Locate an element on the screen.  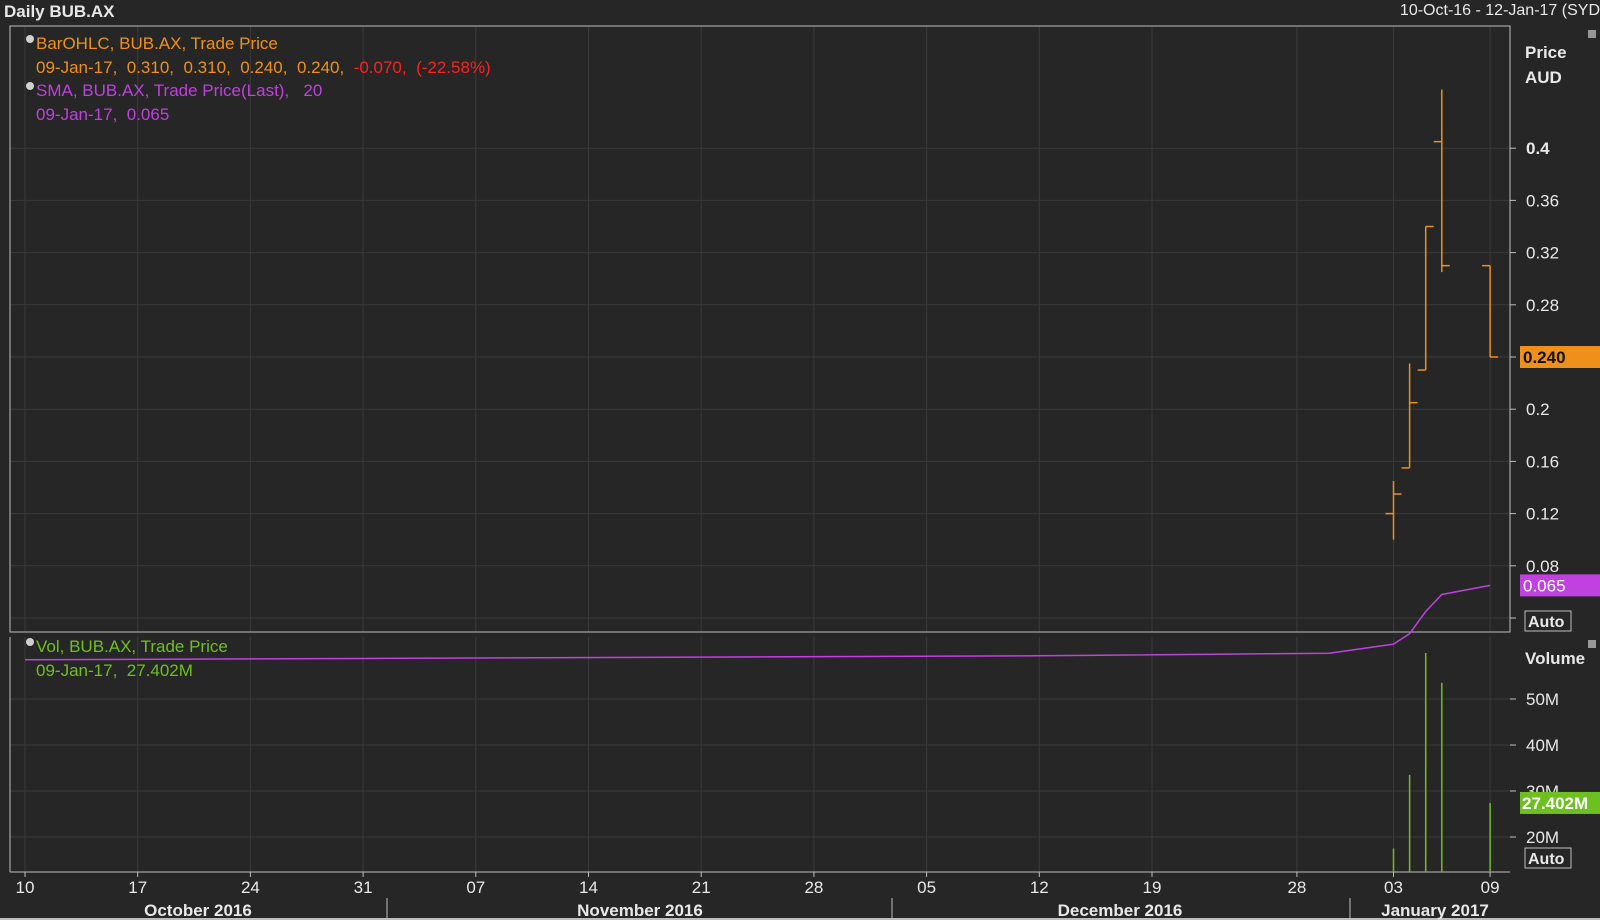
sma-value: 0.065 is located at coordinates (148, 114).